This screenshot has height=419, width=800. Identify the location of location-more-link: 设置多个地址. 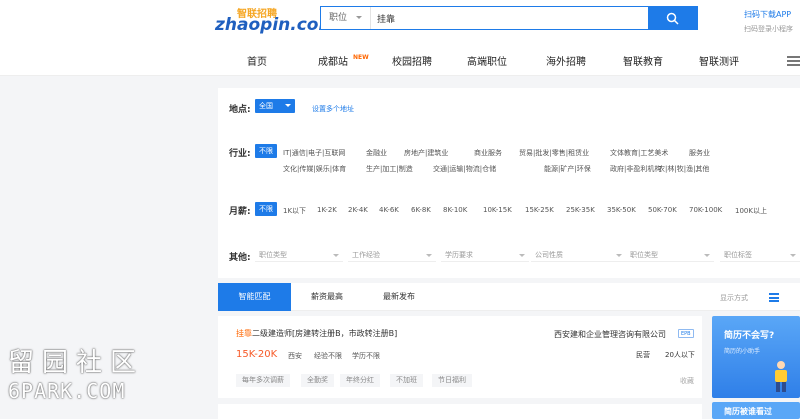
(333, 109).